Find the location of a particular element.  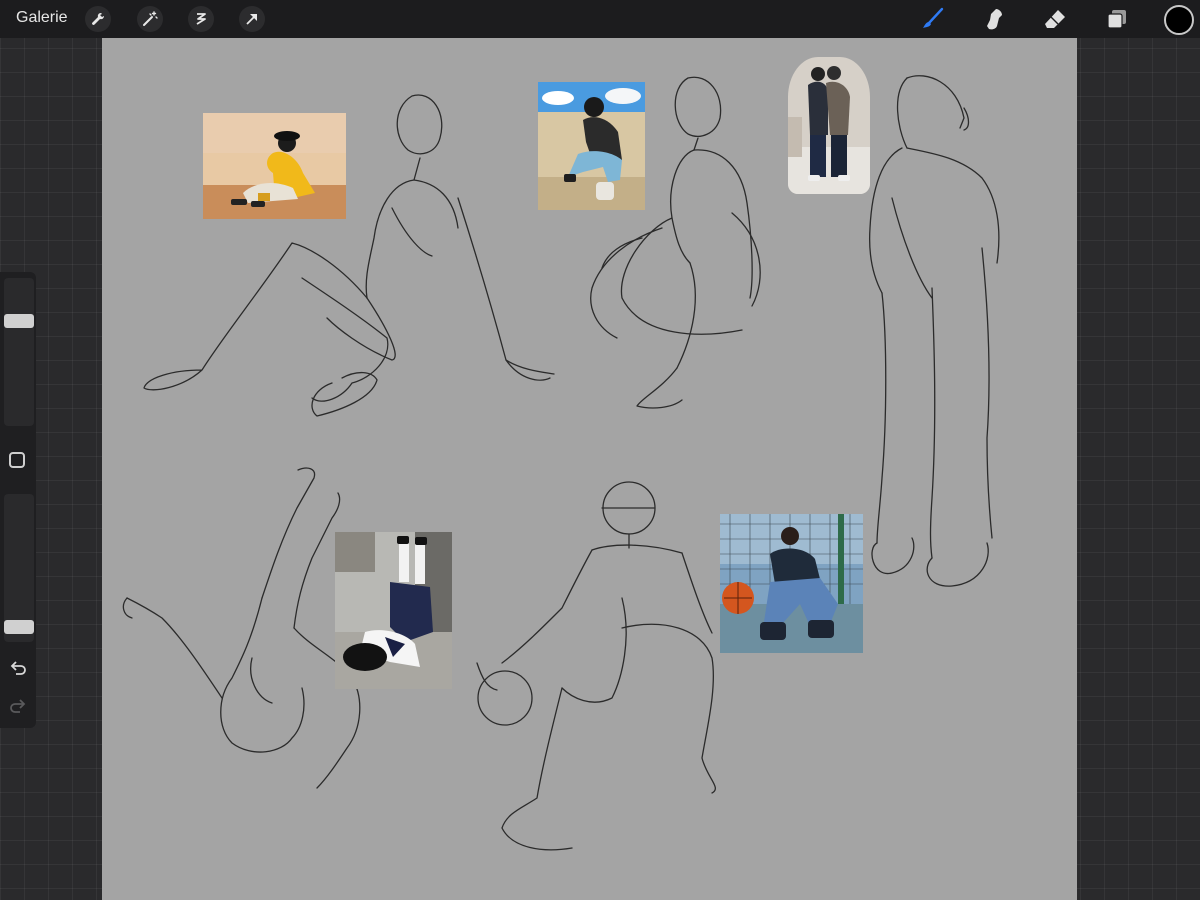

smudge-icon is located at coordinates (994, 19).